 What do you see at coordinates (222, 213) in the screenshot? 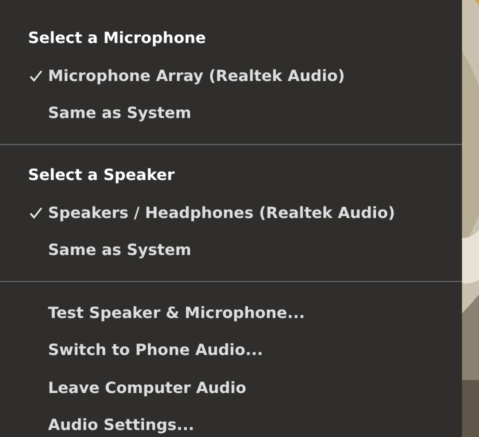
I see `menu-item: Speakers / Headphones (Realtek Audio)` at bounding box center [222, 213].